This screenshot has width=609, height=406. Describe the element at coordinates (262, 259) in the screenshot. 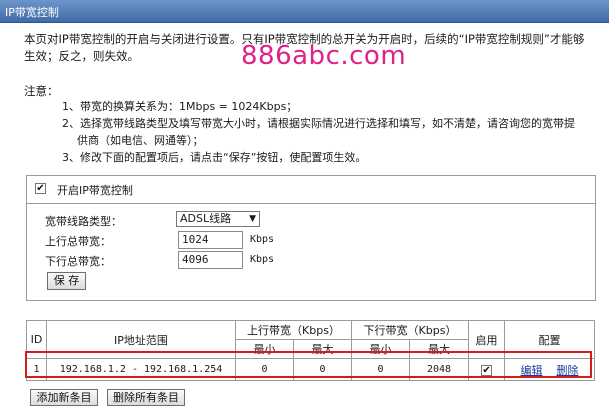

I see `down-bandwidth-unit: Kbps` at that location.